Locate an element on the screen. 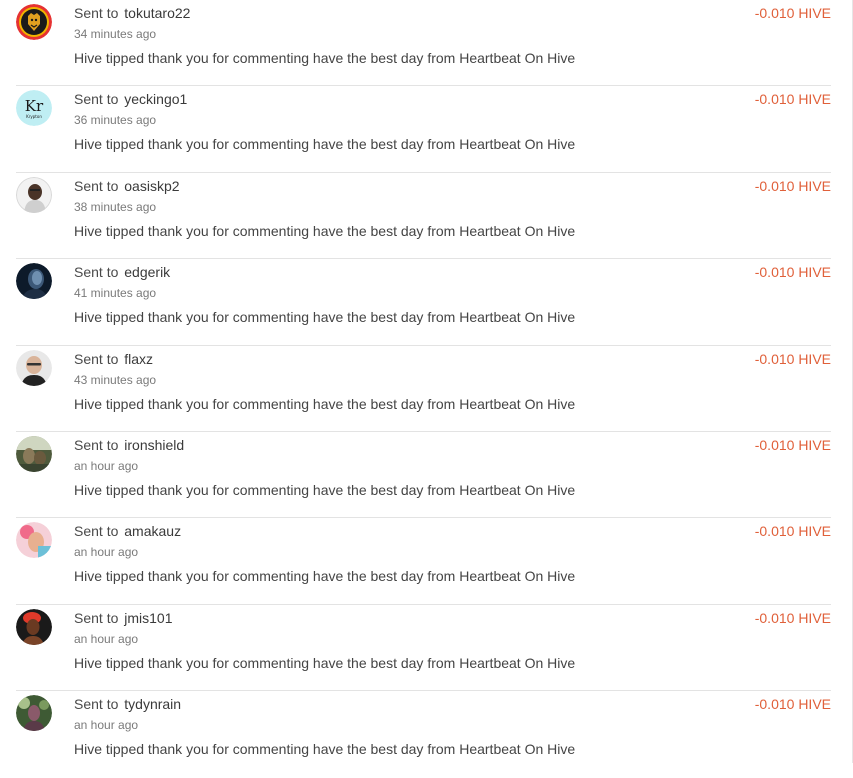  svg-text: Kr is located at coordinates (34, 106).